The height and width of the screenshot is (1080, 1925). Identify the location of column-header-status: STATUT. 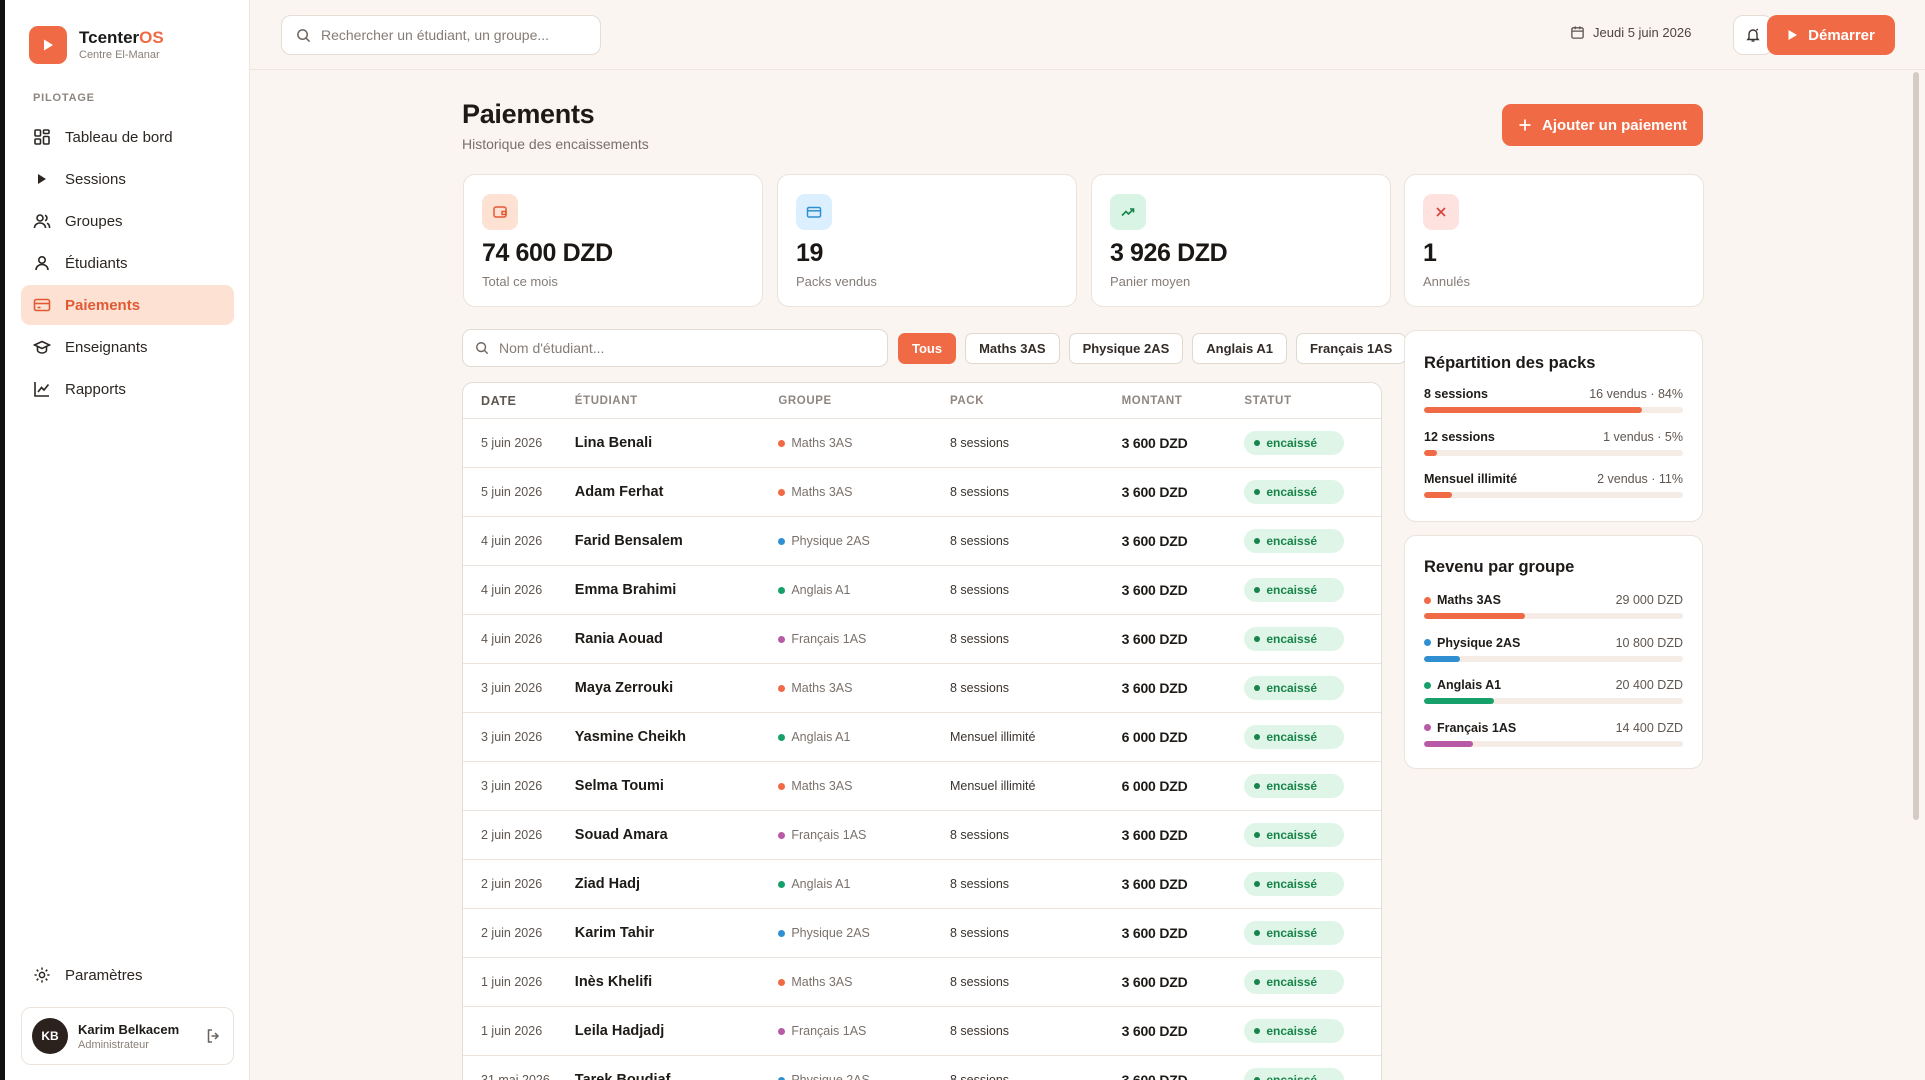
(1312, 401).